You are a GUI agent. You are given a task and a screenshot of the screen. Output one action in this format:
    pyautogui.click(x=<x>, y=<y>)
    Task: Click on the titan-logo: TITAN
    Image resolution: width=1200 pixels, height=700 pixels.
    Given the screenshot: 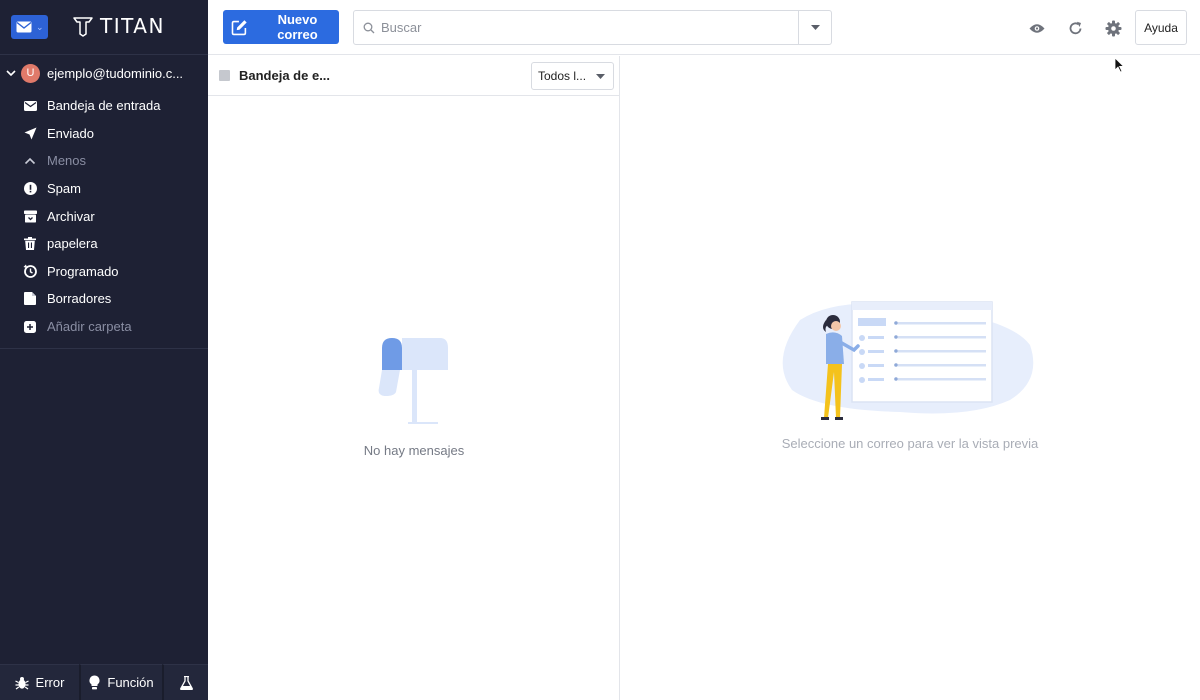 What is the action you would take?
    pyautogui.click(x=118, y=26)
    